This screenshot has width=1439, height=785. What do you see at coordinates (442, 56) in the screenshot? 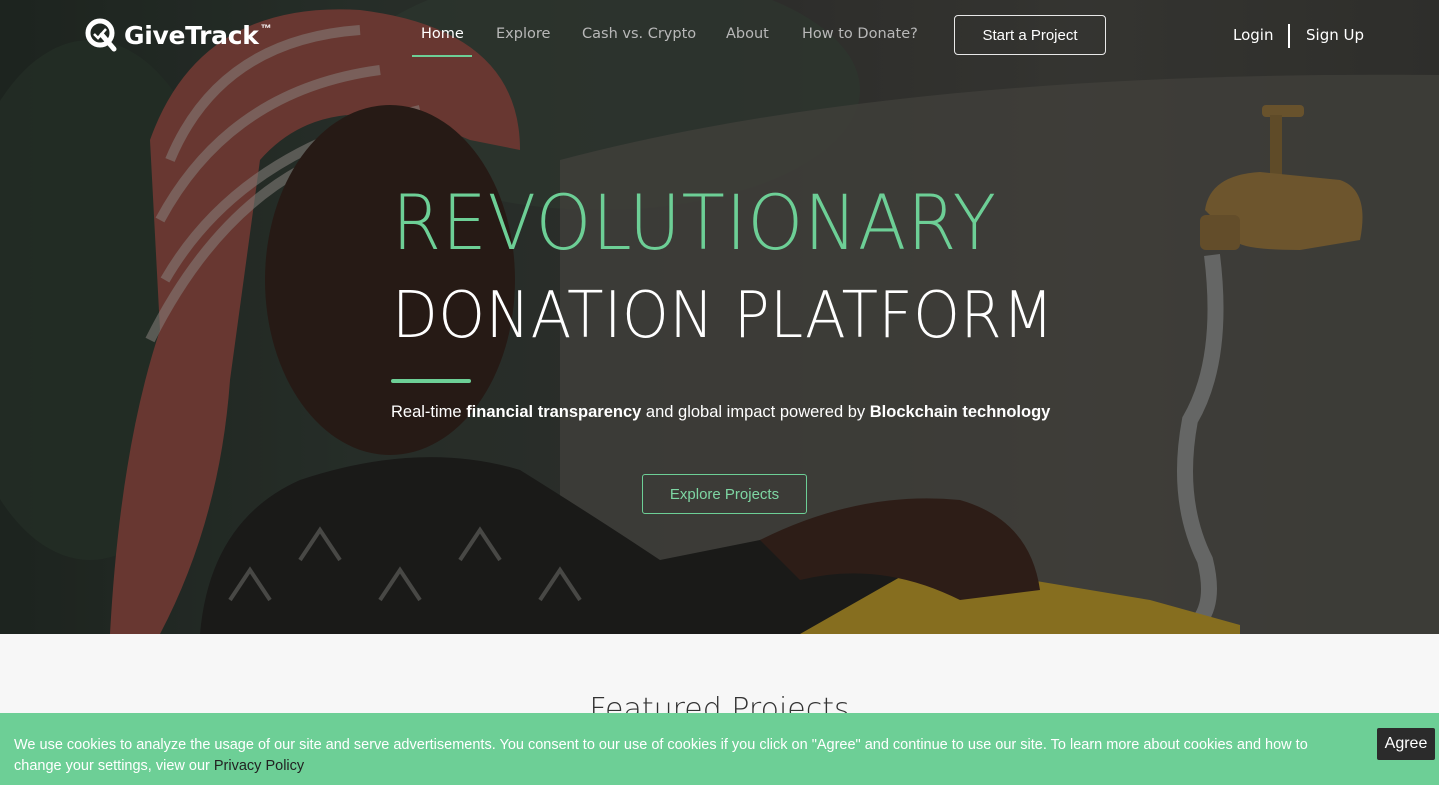
I see `nav-active-indicator` at bounding box center [442, 56].